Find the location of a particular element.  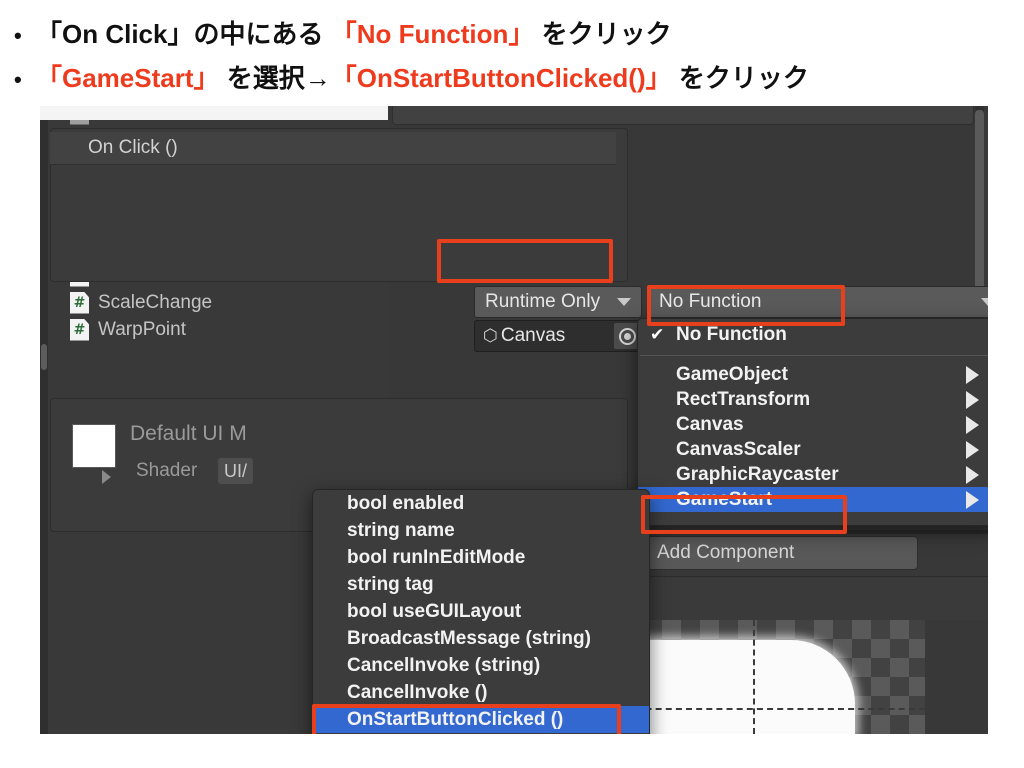

method-item-cancelinvoke-string: CancelInvoke (string) is located at coordinates (481, 665).